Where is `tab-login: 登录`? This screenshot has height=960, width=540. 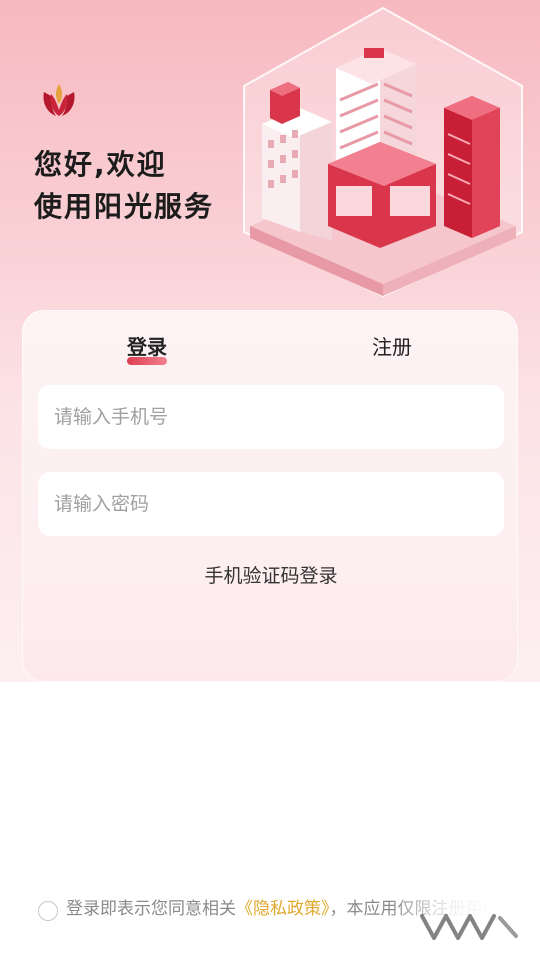 tab-login: 登录 is located at coordinates (147, 345).